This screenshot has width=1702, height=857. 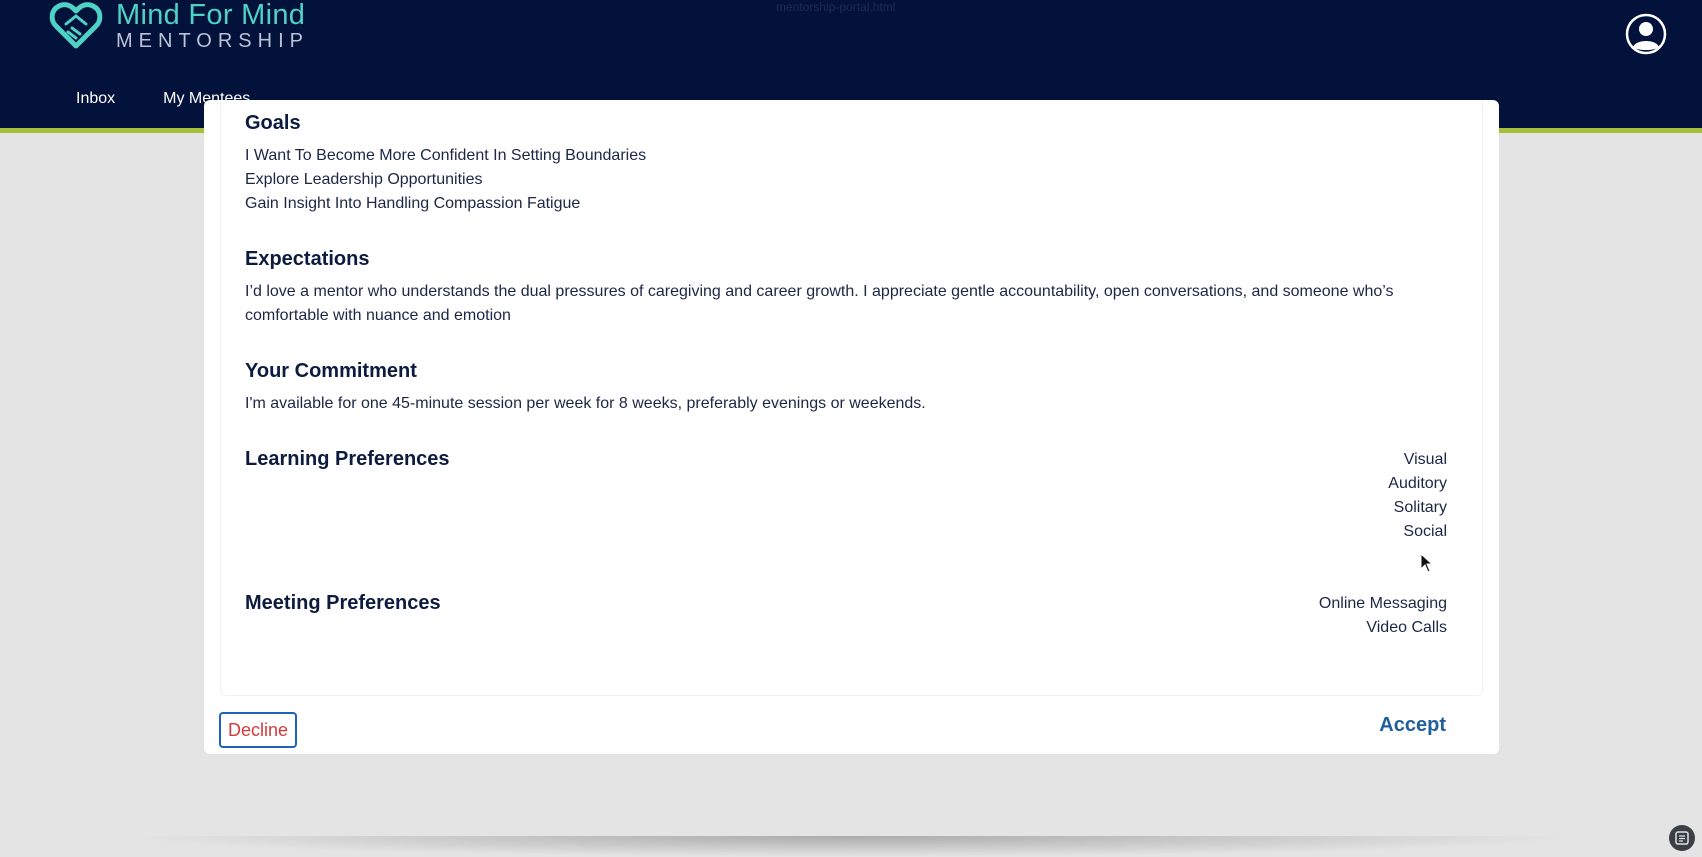 I want to click on goal-item: Explore Leadership Opportunities, so click(x=364, y=179).